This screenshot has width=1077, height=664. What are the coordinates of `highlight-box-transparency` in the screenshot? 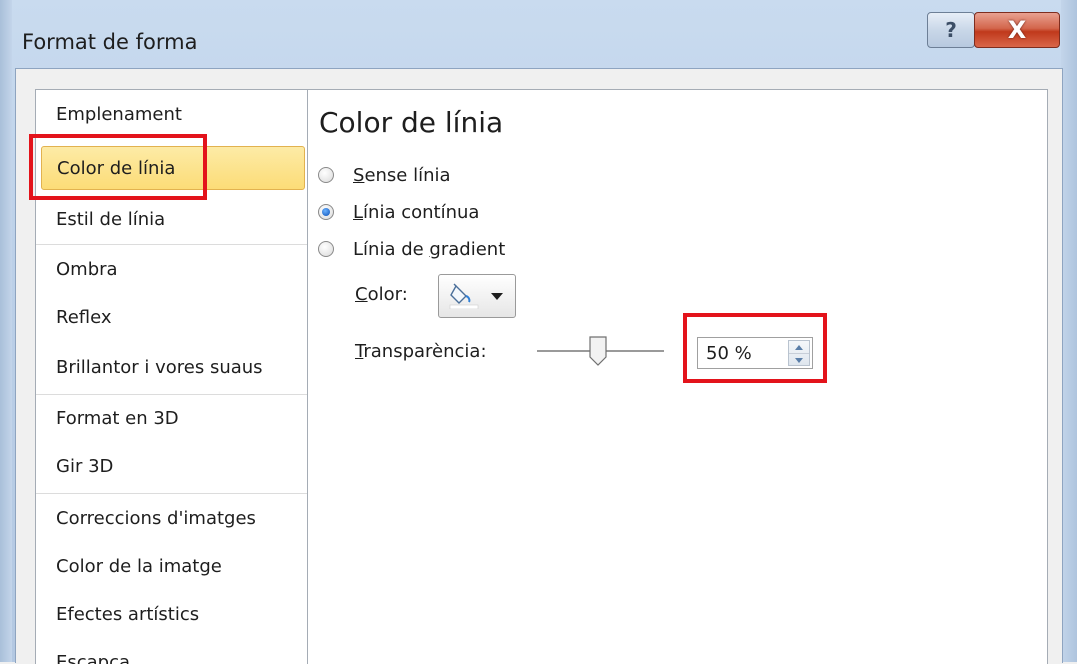 It's located at (755, 348).